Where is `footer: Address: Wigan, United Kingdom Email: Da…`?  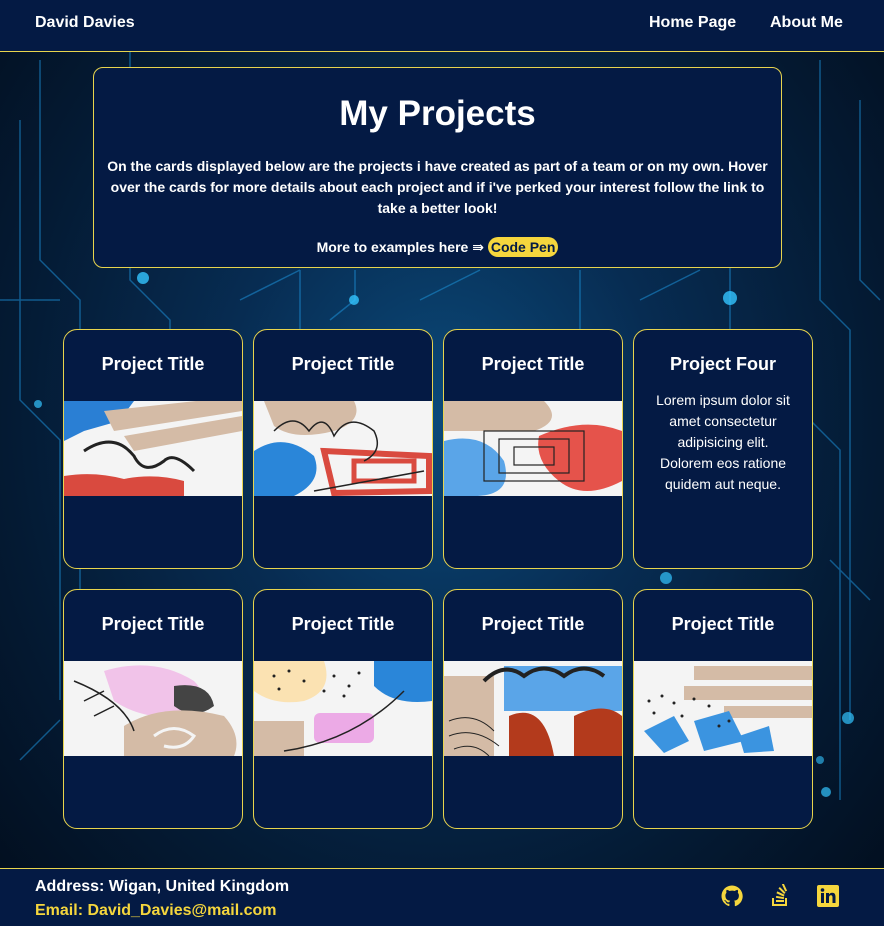
footer: Address: Wigan, United Kingdom Email: Da… is located at coordinates (442, 897).